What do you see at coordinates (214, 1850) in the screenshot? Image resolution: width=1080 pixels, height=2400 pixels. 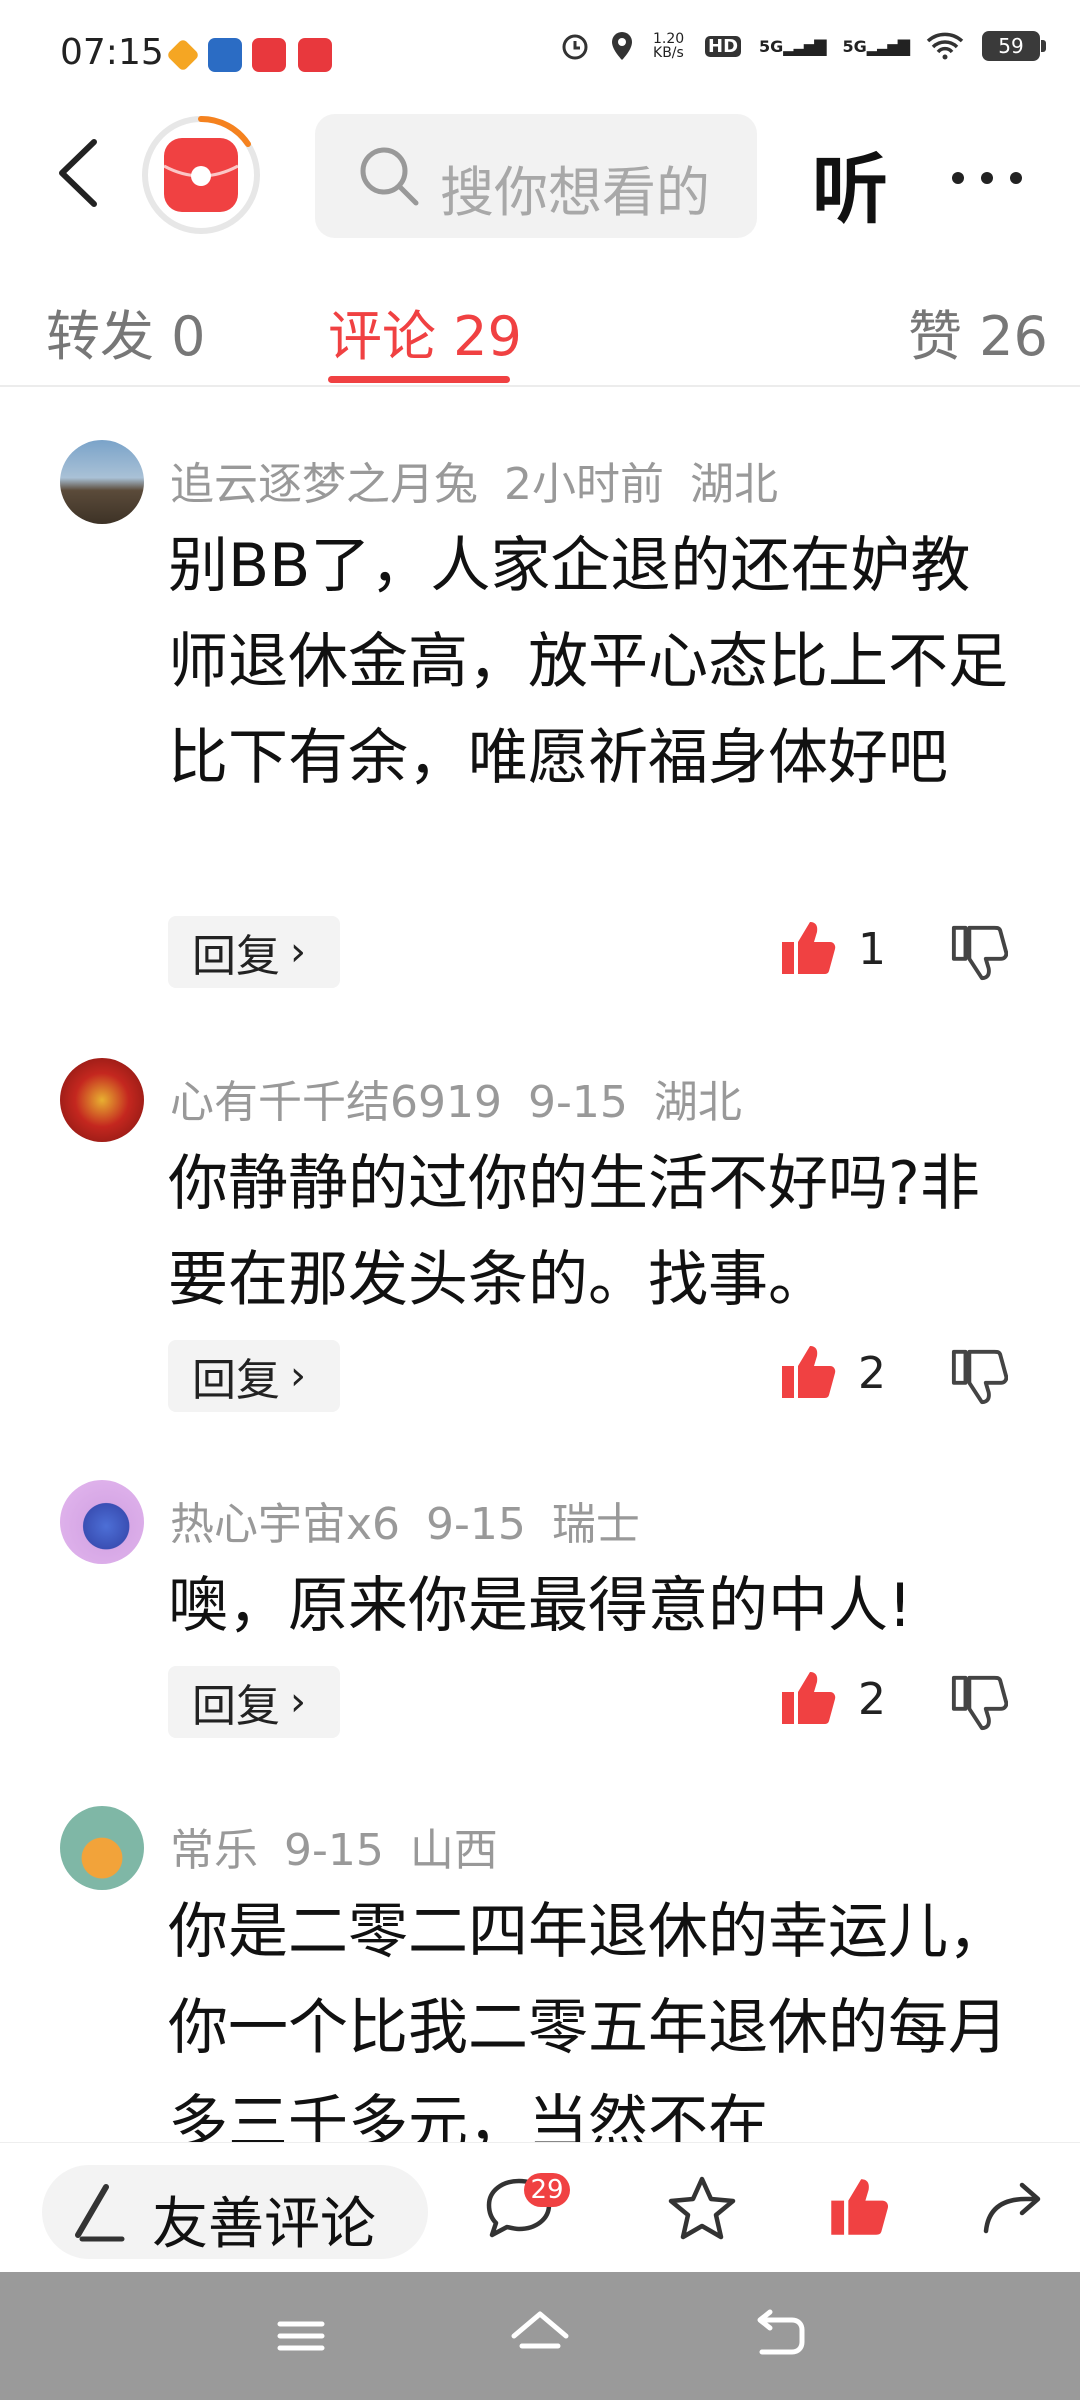 I see `comment-username: 常乐` at bounding box center [214, 1850].